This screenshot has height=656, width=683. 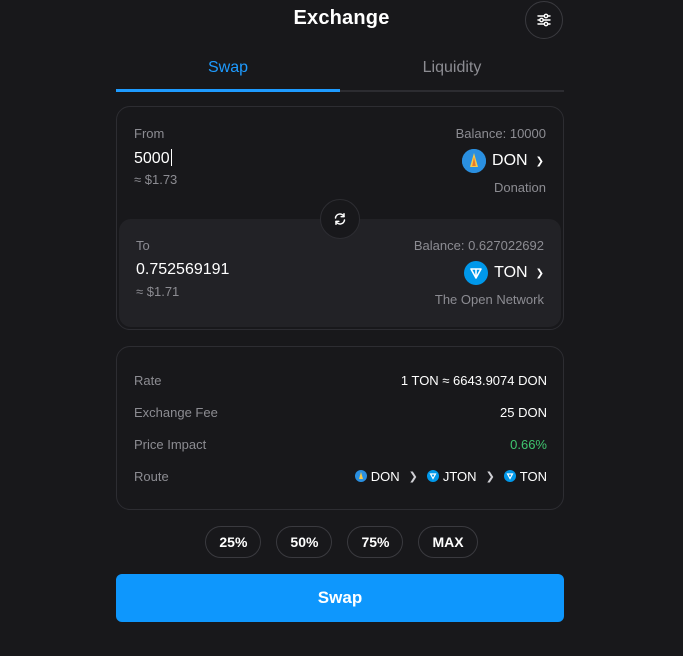 I want to click on tab-liquidity: Liquidity, so click(x=452, y=71).